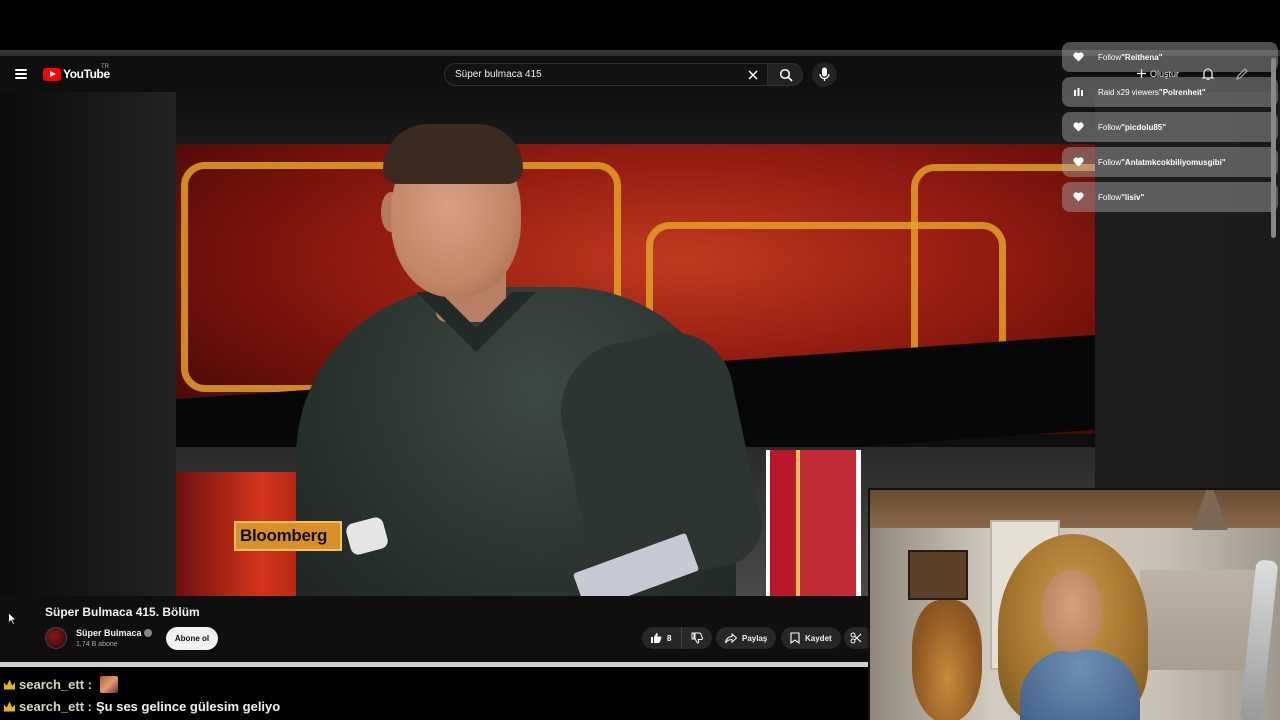 The height and width of the screenshot is (720, 1280). I want to click on microphone-icon, so click(824, 74).